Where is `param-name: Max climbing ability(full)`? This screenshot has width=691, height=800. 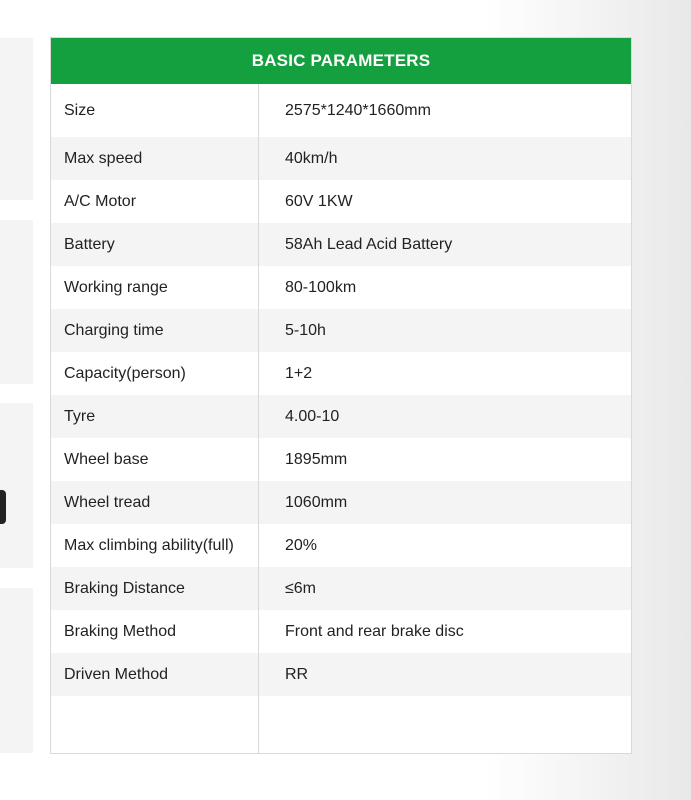
param-name: Max climbing ability(full) is located at coordinates (149, 545).